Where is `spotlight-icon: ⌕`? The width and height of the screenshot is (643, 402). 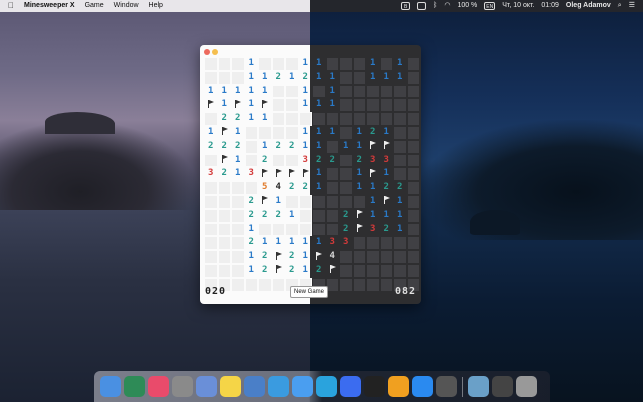
spotlight-icon: ⌕ is located at coordinates (620, 6).